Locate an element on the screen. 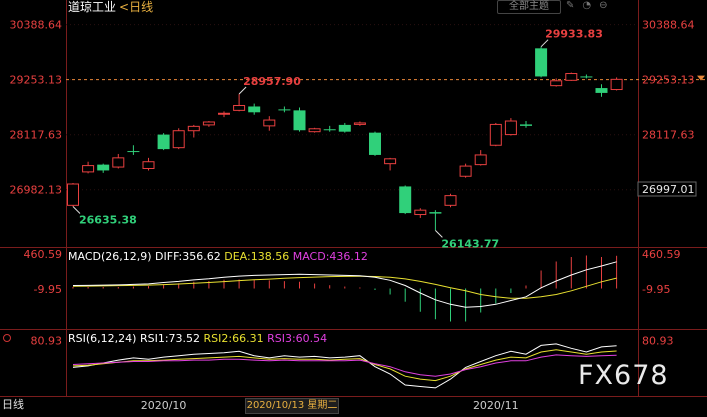  rsi-legend-label: RSI(6,12,24) is located at coordinates (102, 338).